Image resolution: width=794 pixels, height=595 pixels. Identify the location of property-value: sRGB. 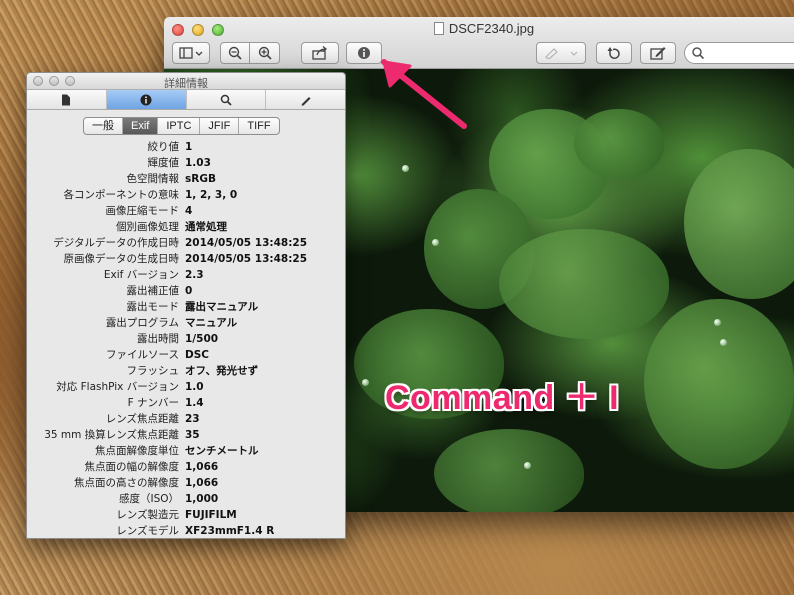
(200, 179).